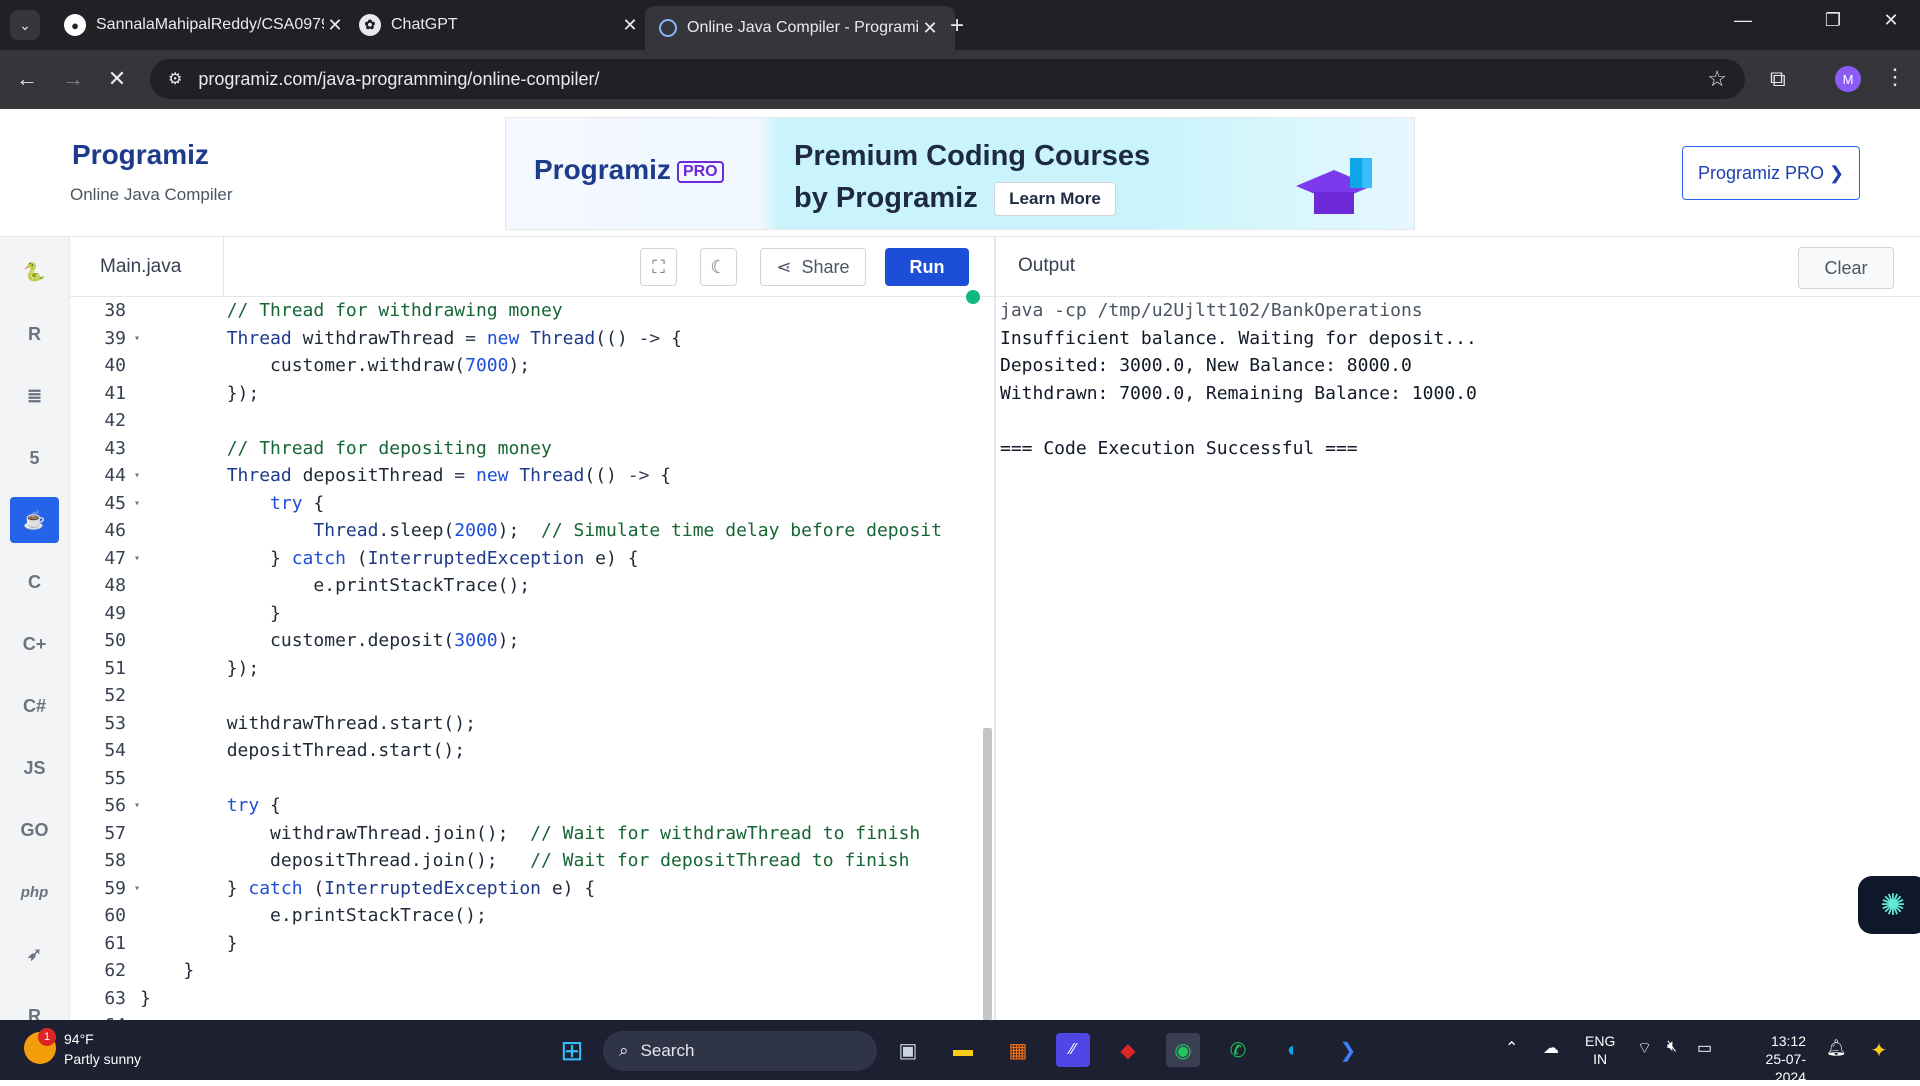 This screenshot has height=1086, width=1920. What do you see at coordinates (1836, 1048) in the screenshot?
I see `notification-bell-icon: 🔔︎` at bounding box center [1836, 1048].